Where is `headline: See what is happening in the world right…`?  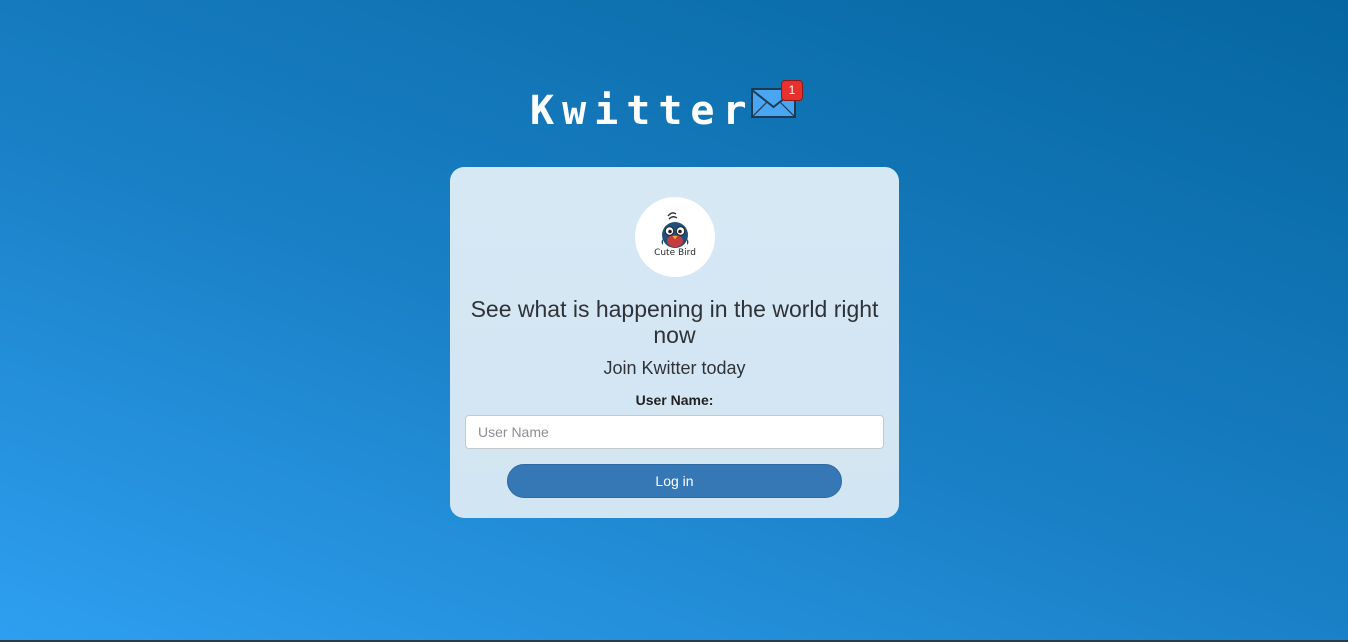 headline: See what is happening in the world right… is located at coordinates (674, 322).